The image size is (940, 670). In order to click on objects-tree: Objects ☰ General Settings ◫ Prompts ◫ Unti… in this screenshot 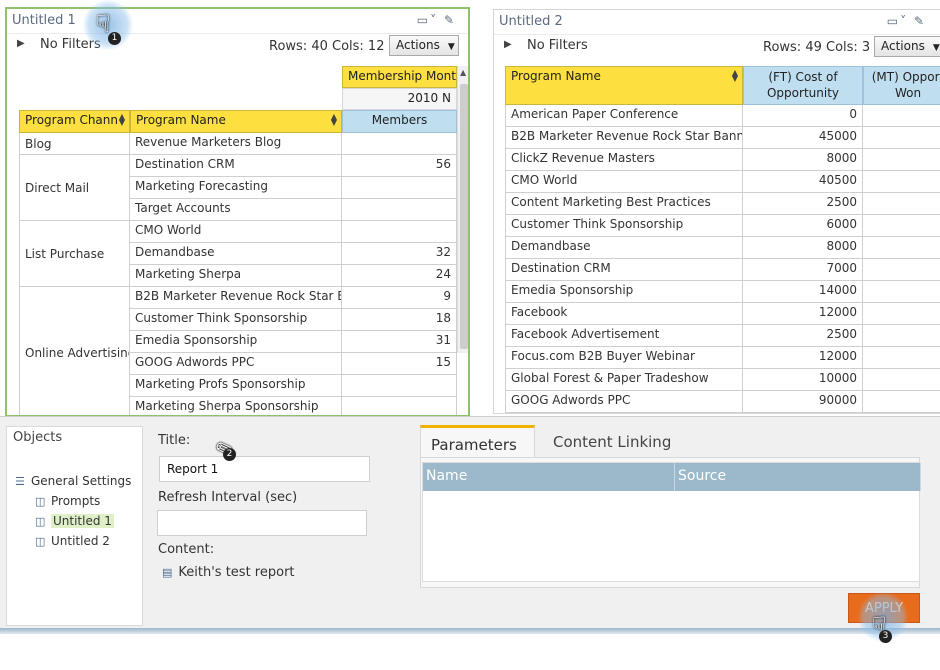, I will do `click(74, 526)`.